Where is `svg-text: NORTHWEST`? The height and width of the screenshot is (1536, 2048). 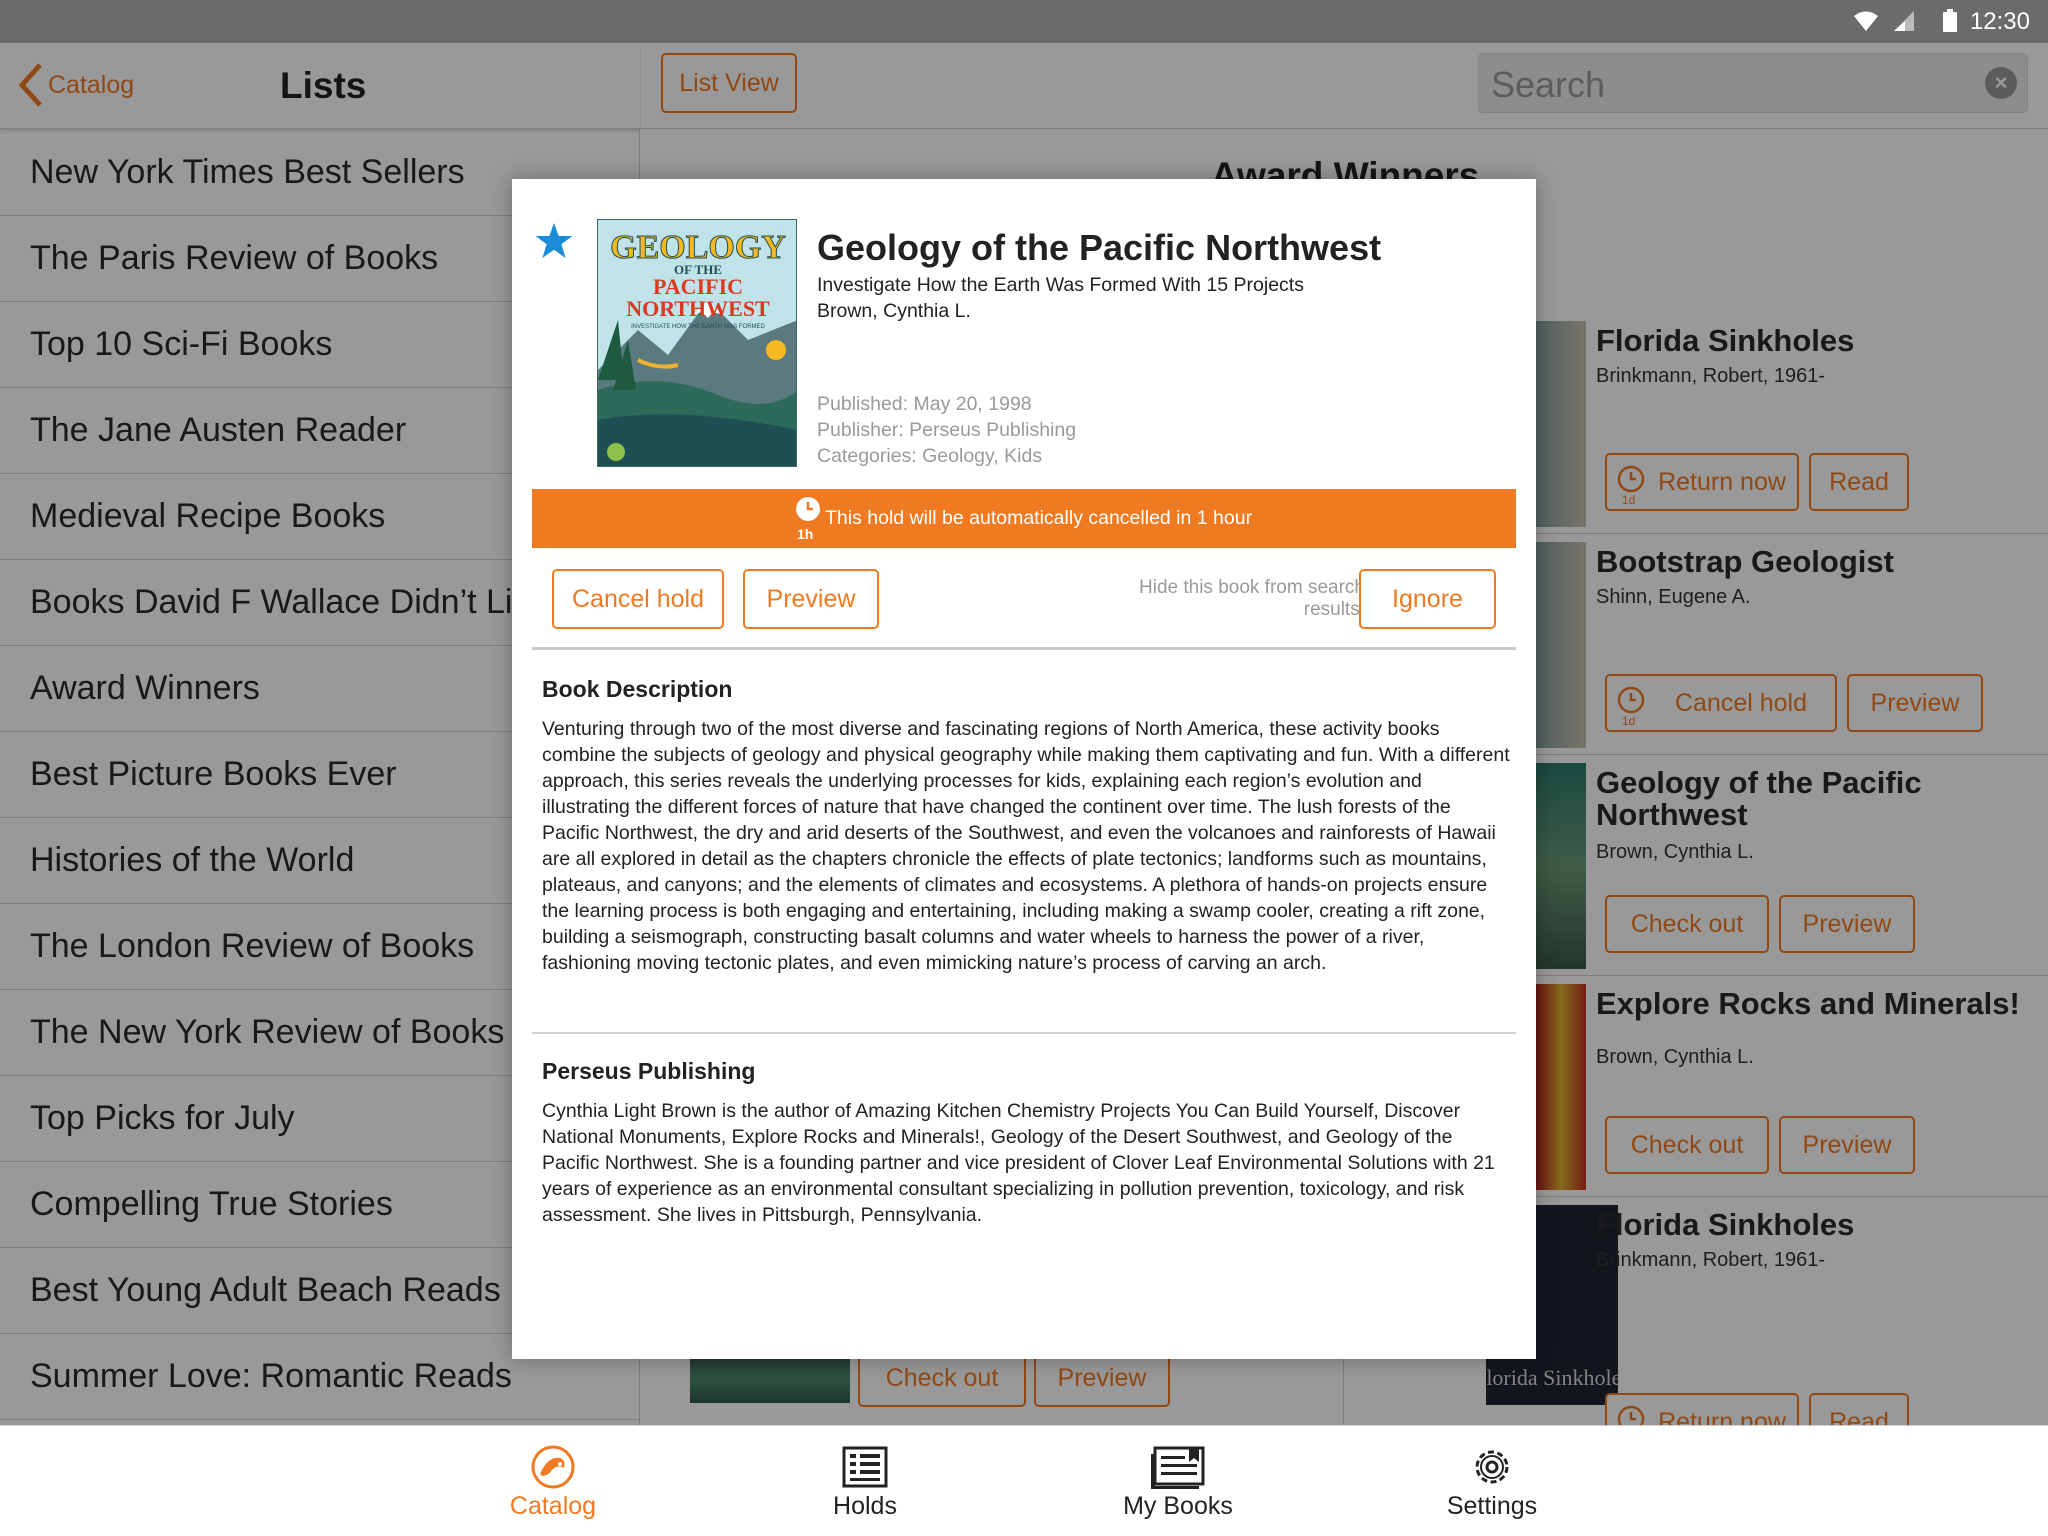 svg-text: NORTHWEST is located at coordinates (698, 308).